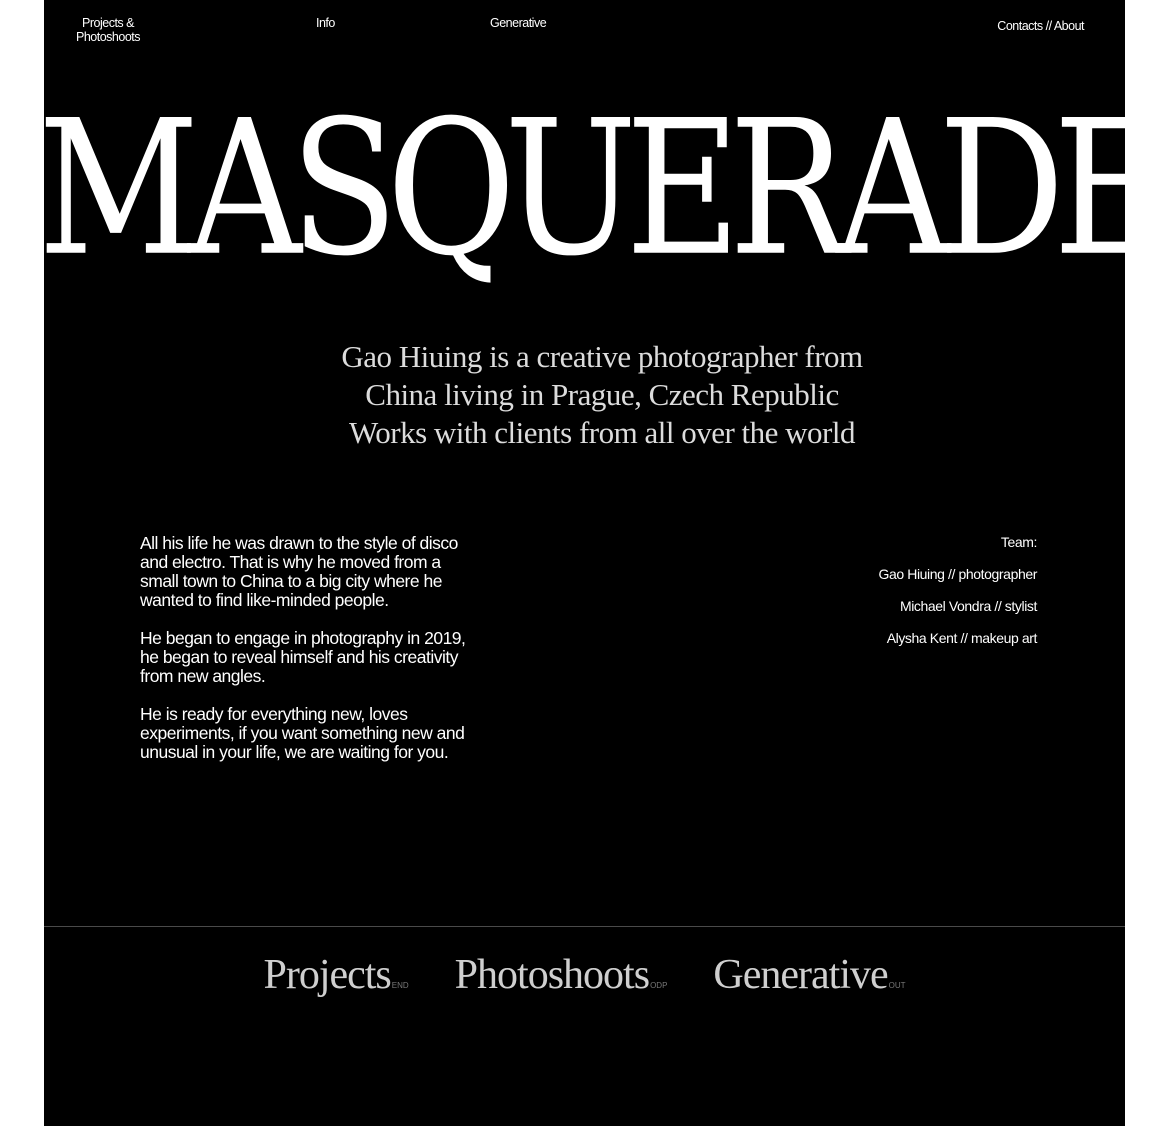  Describe the element at coordinates (800, 975) in the screenshot. I see `footer-link-label: Generative` at that location.